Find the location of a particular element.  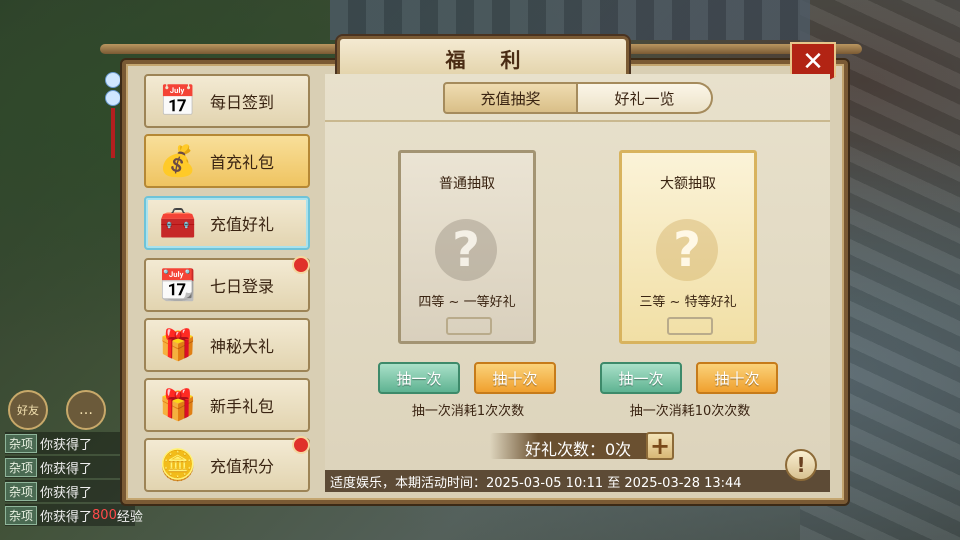

sidebar-item-mystery-gift: 🎁 神秘大礼 is located at coordinates (227, 345).